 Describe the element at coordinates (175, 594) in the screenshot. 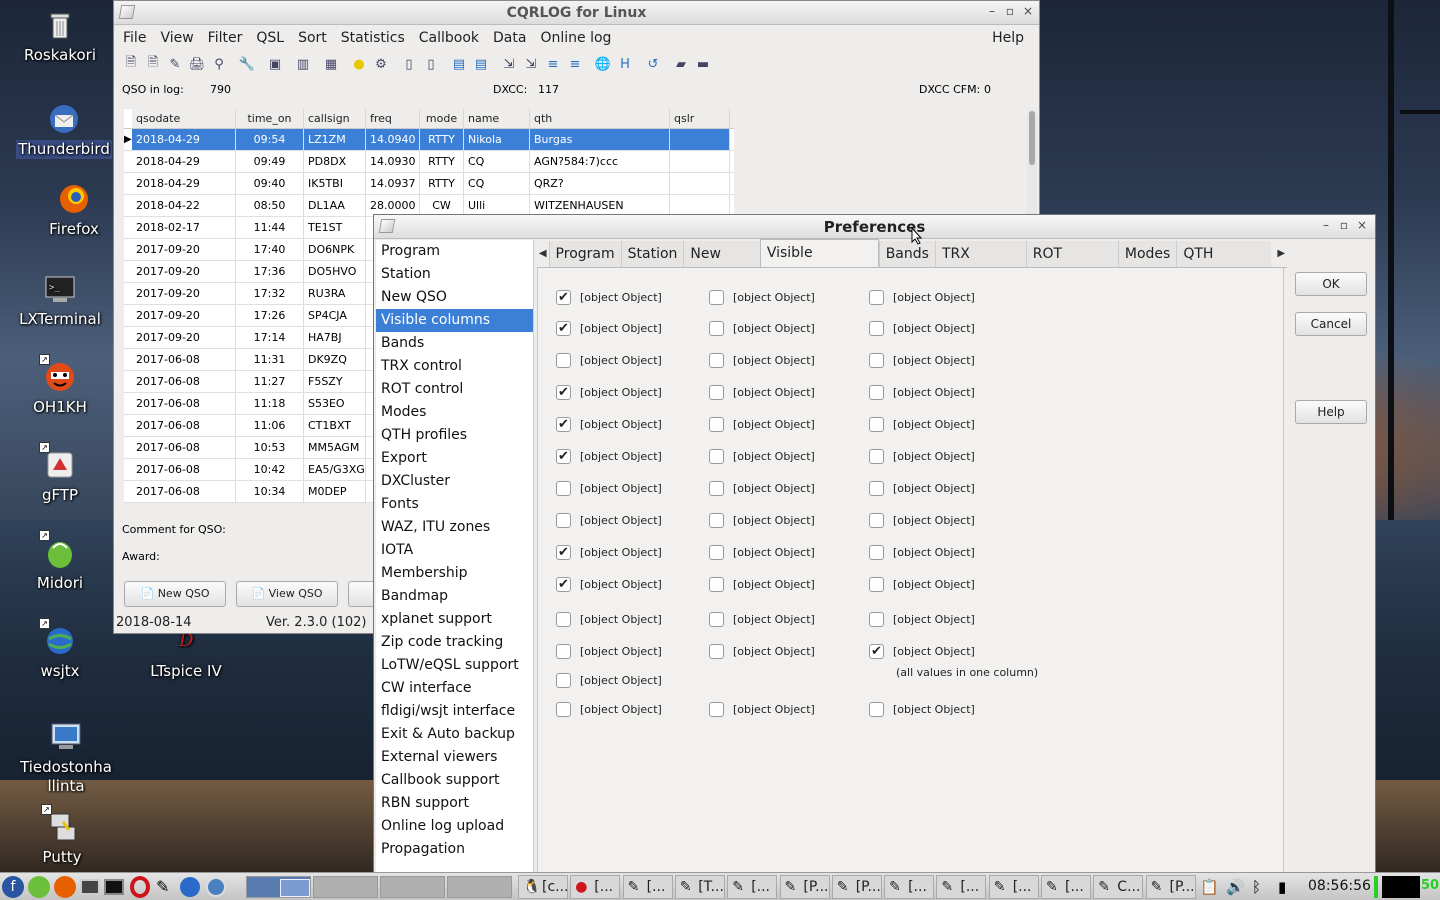

I see `new-qso-button: 📄 New QSO` at that location.